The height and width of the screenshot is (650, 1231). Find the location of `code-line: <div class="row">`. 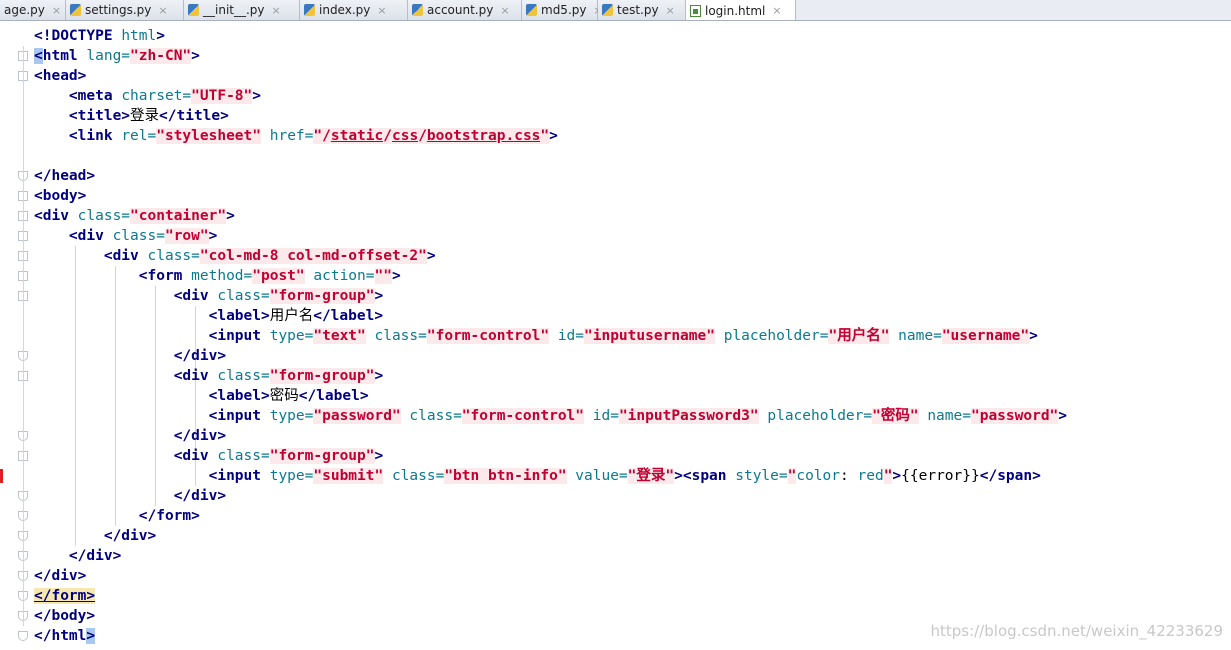

code-line: <div class="row"> is located at coordinates (125, 236).